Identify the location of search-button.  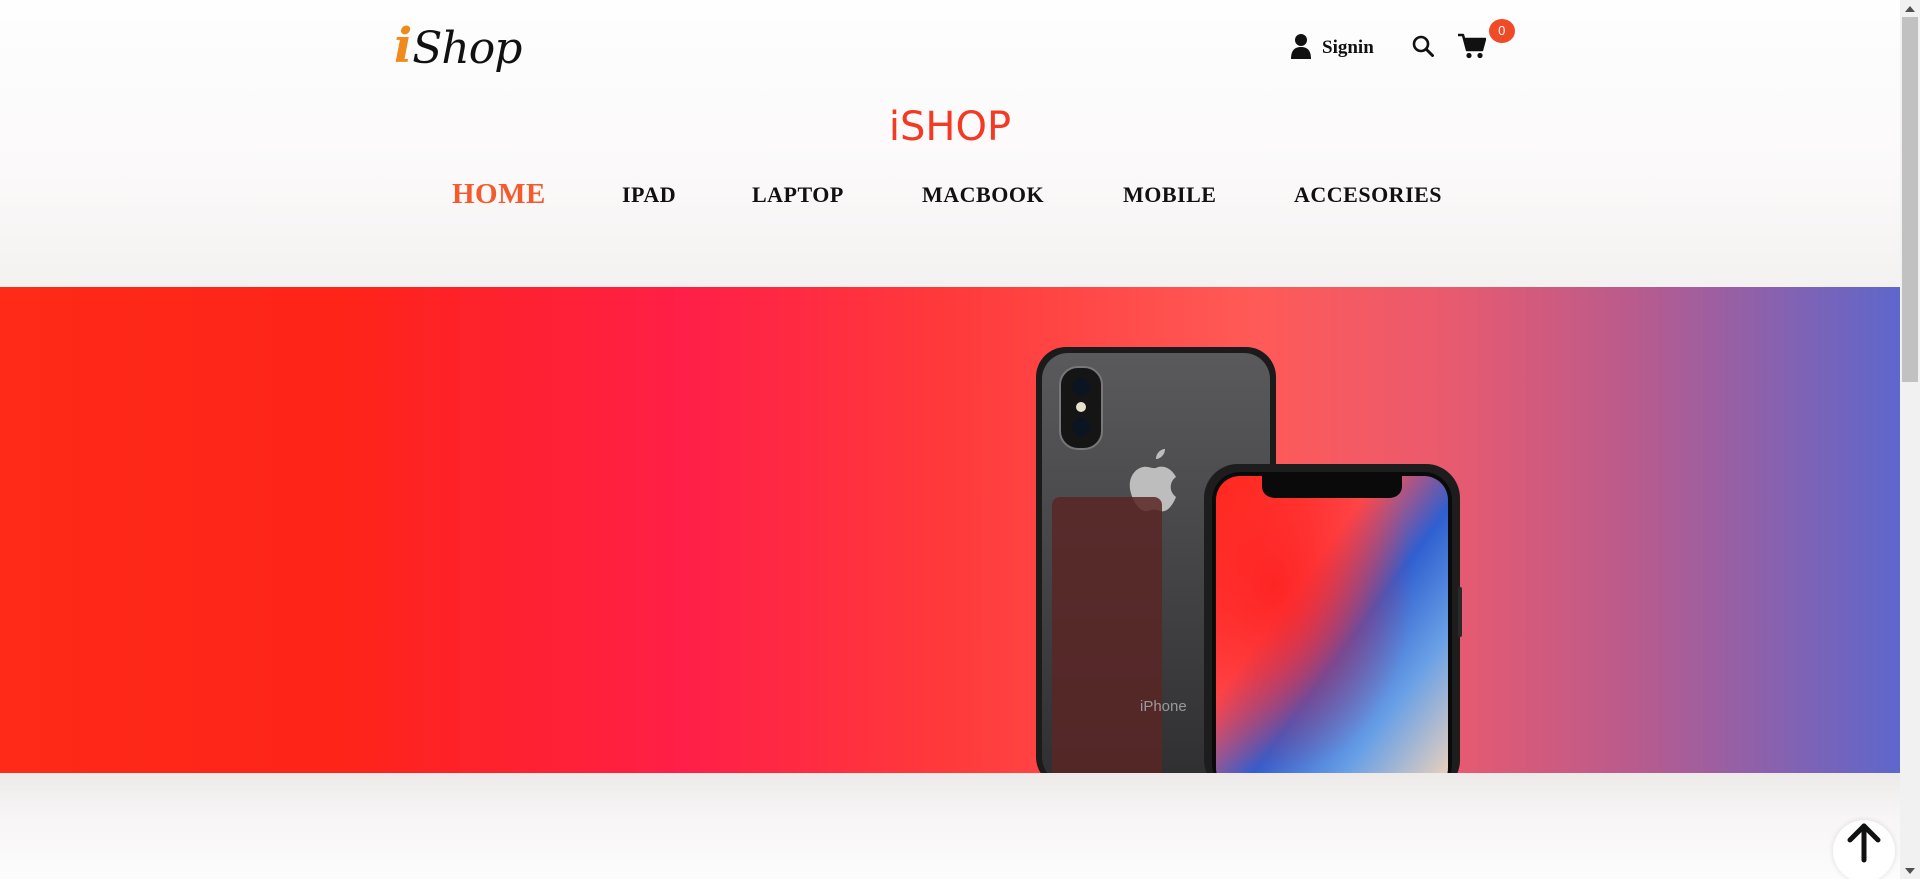
(1423, 48).